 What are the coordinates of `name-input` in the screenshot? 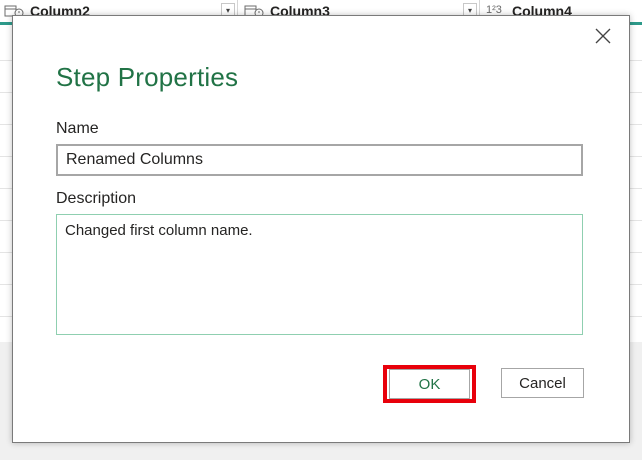 It's located at (319, 160).